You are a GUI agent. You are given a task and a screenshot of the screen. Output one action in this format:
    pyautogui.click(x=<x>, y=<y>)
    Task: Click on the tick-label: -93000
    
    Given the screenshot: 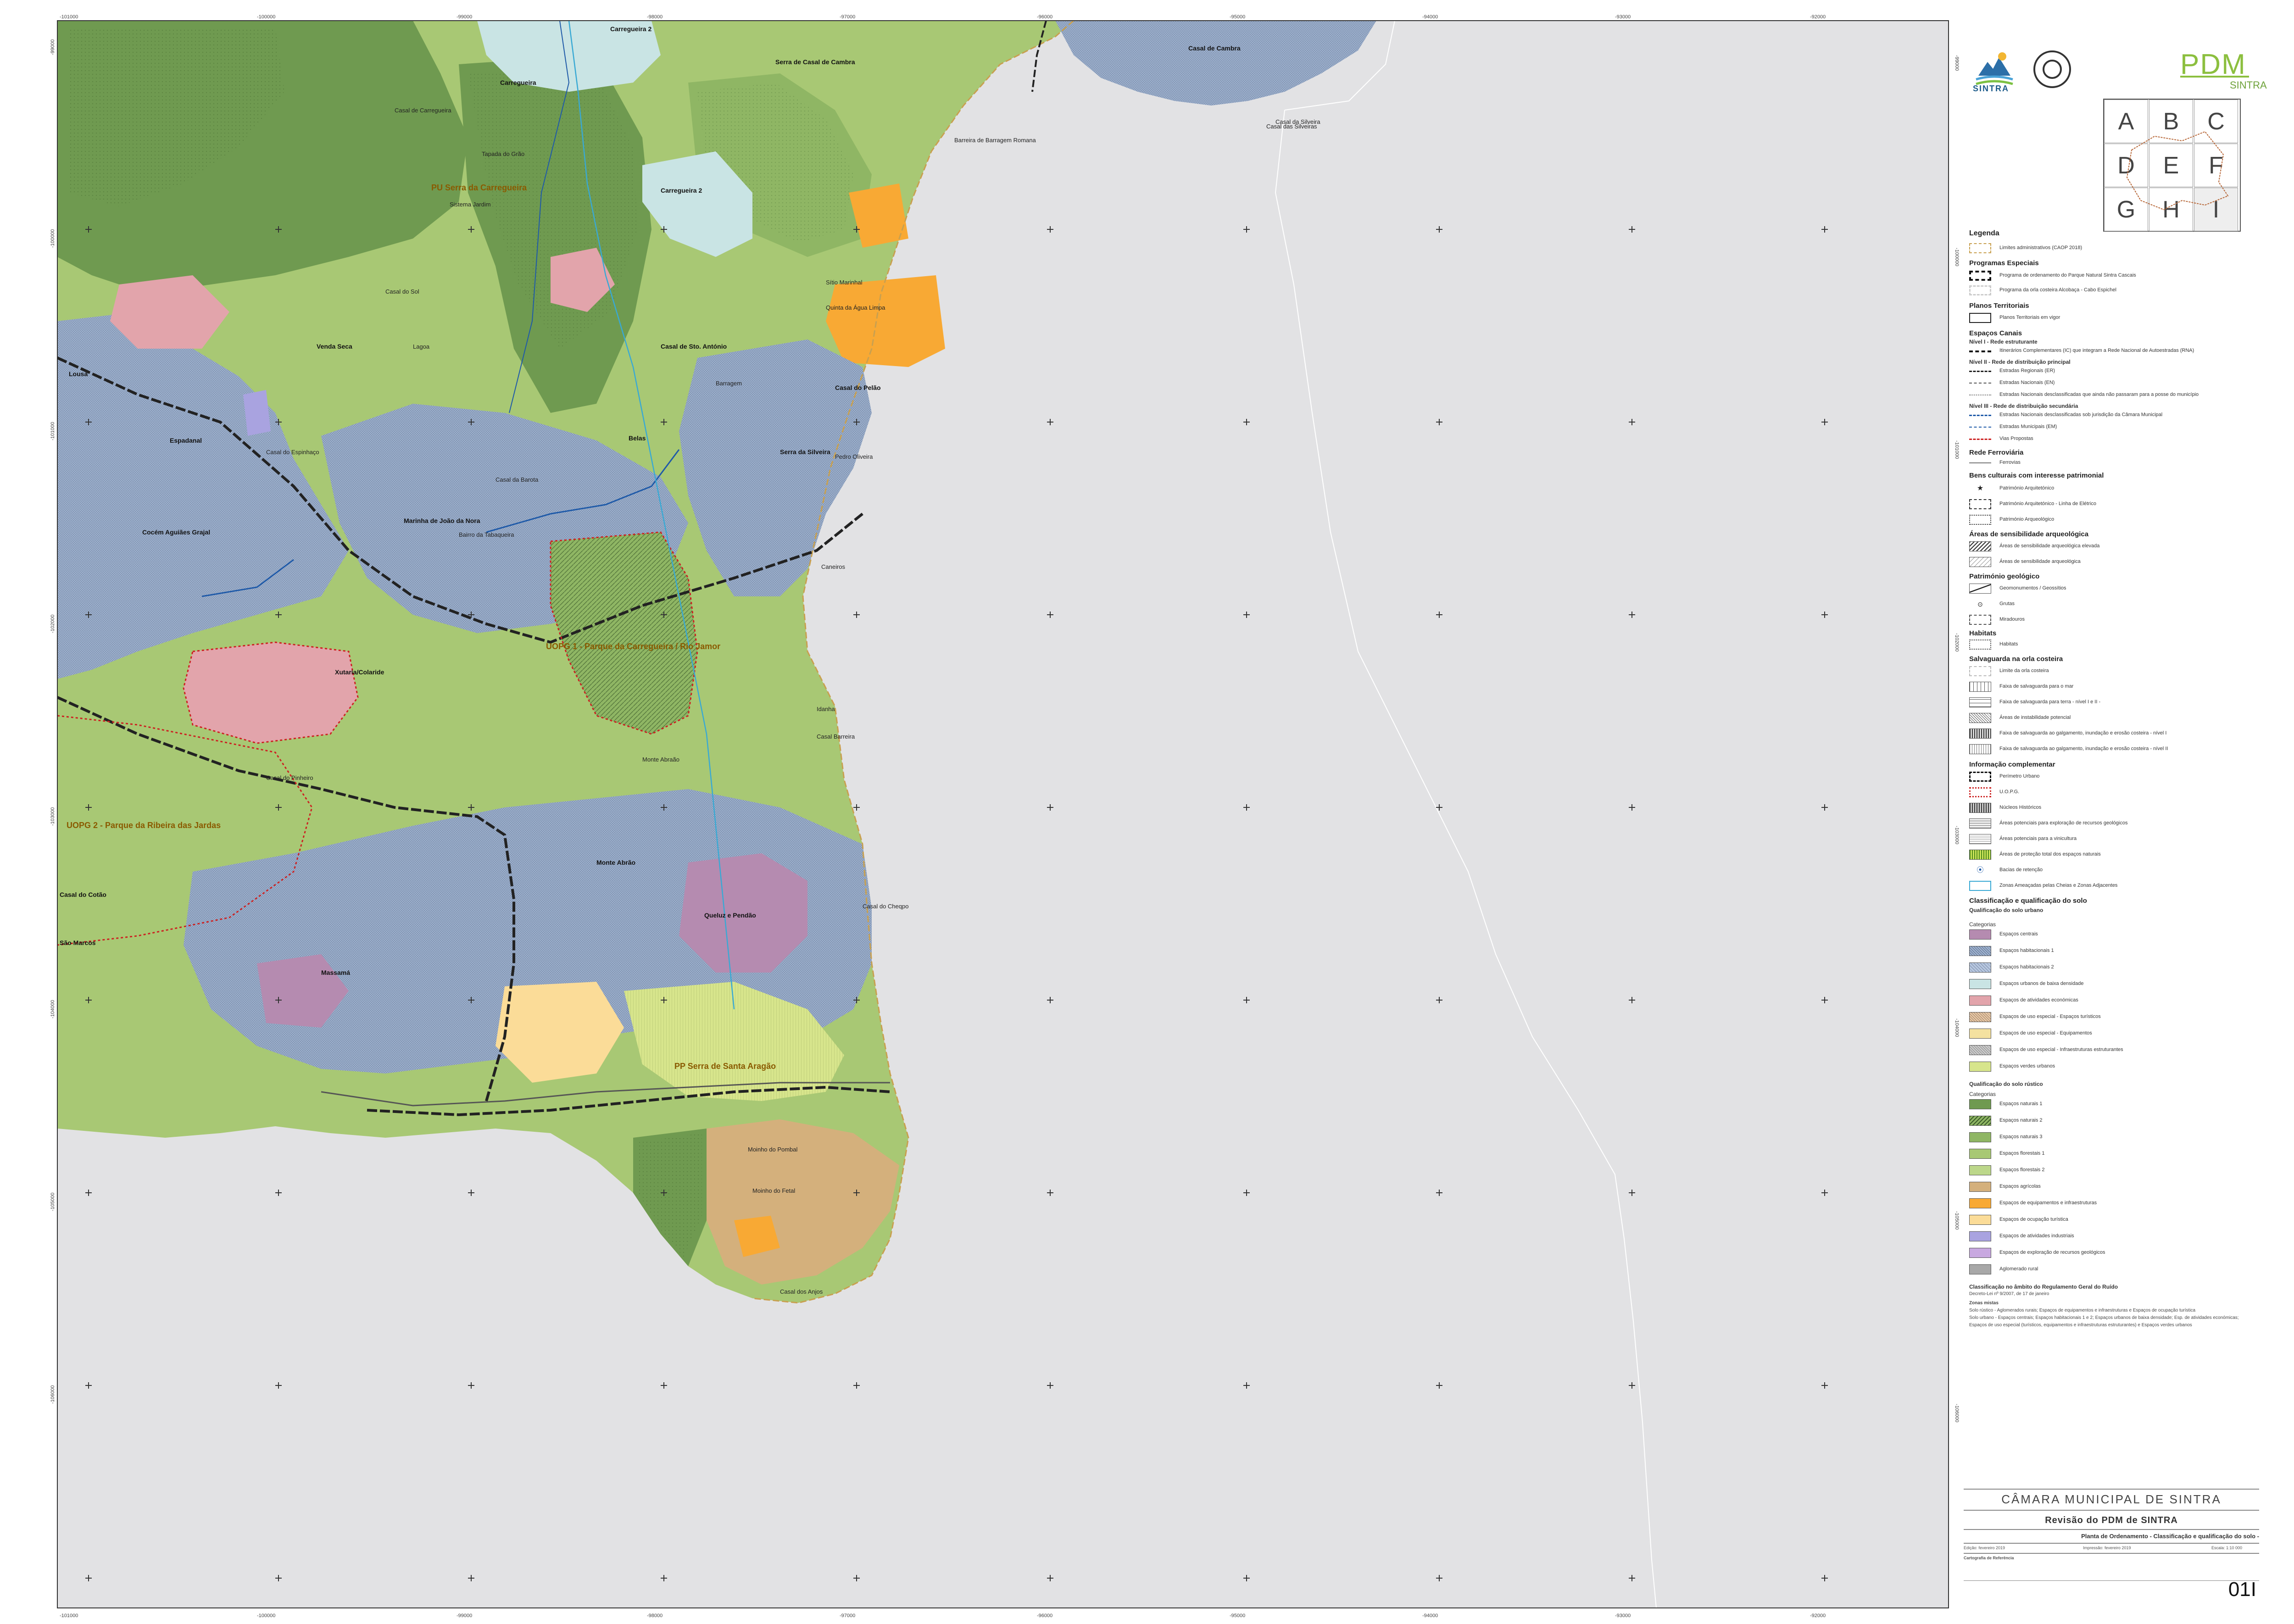 What is the action you would take?
    pyautogui.click(x=1623, y=1615)
    